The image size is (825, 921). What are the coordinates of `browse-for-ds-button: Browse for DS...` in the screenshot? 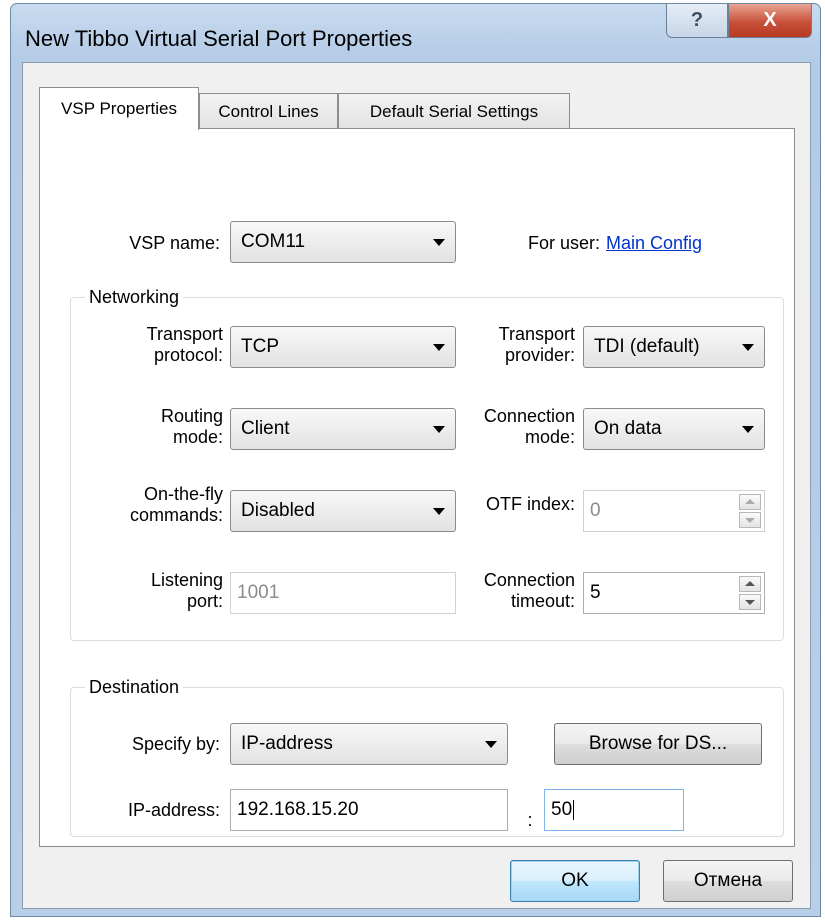 It's located at (658, 744).